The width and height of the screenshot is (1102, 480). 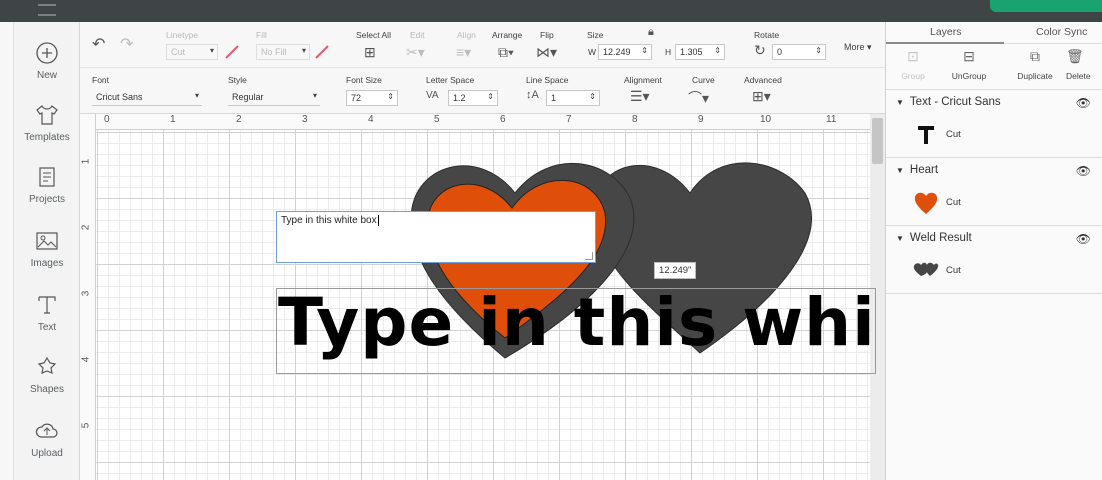 What do you see at coordinates (182, 35) in the screenshot?
I see `linetype-label: Linetype` at bounding box center [182, 35].